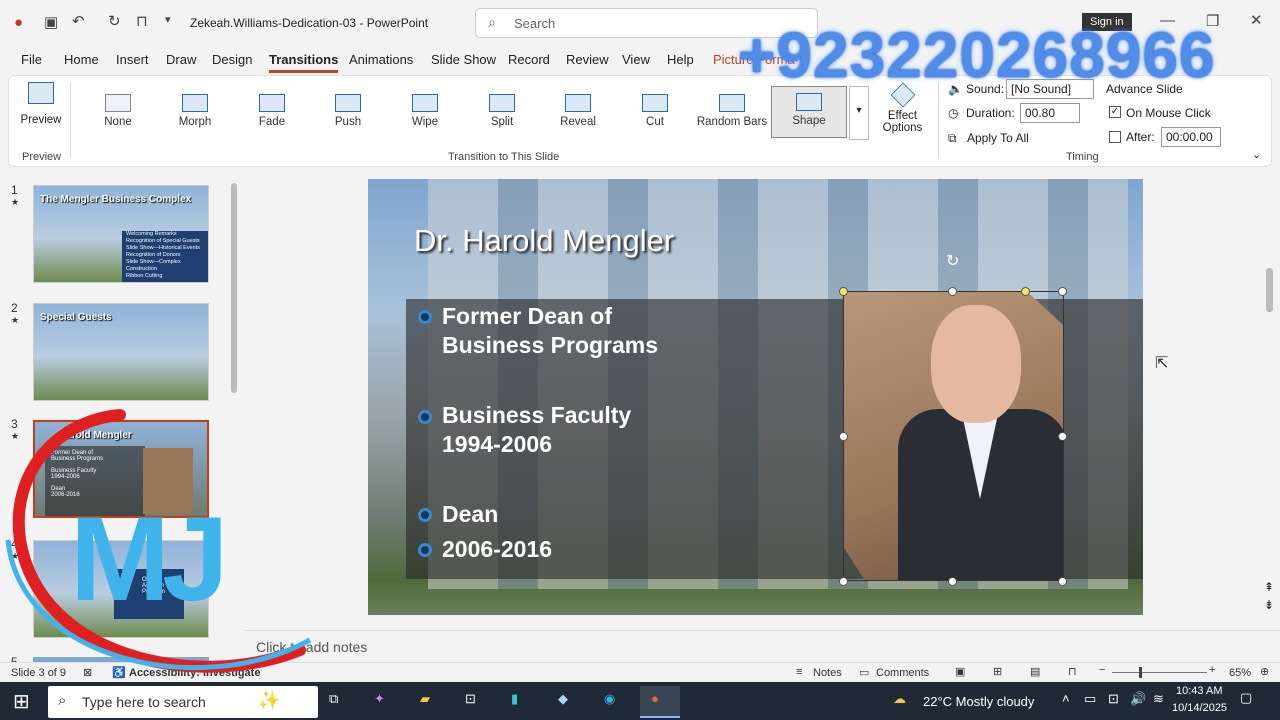 Image resolution: width=1280 pixels, height=720 pixels. What do you see at coordinates (502, 114) in the screenshot?
I see `transition-split: Split` at bounding box center [502, 114].